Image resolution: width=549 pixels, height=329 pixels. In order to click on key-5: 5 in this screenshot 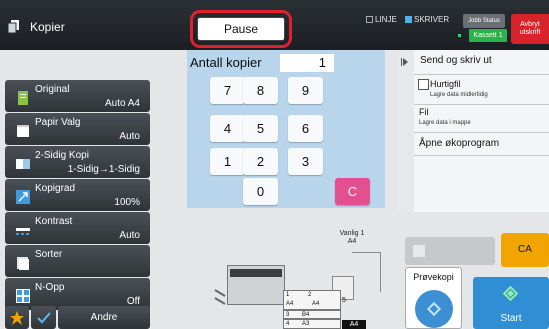, I will do `click(260, 128)`.